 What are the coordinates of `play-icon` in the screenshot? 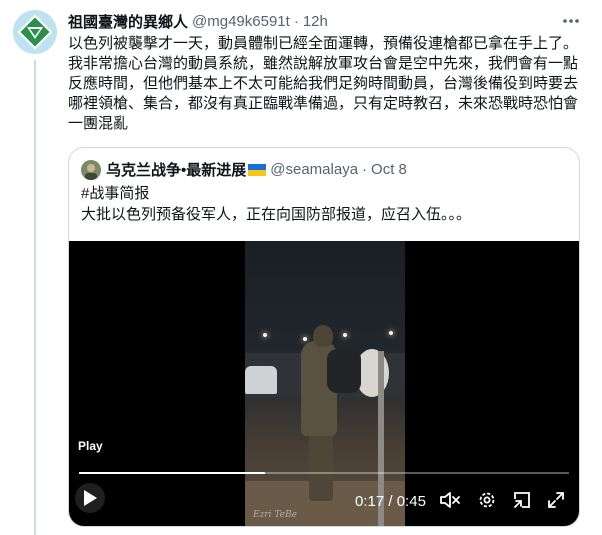 It's located at (90, 498).